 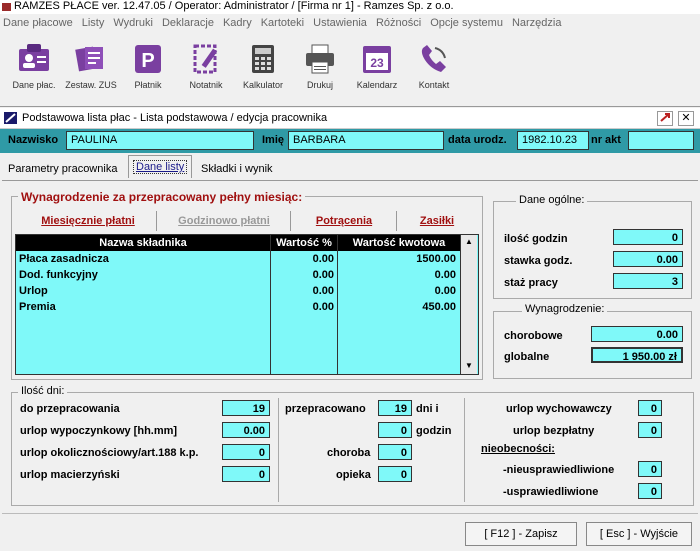 What do you see at coordinates (464, 450) in the screenshot?
I see `days-divider` at bounding box center [464, 450].